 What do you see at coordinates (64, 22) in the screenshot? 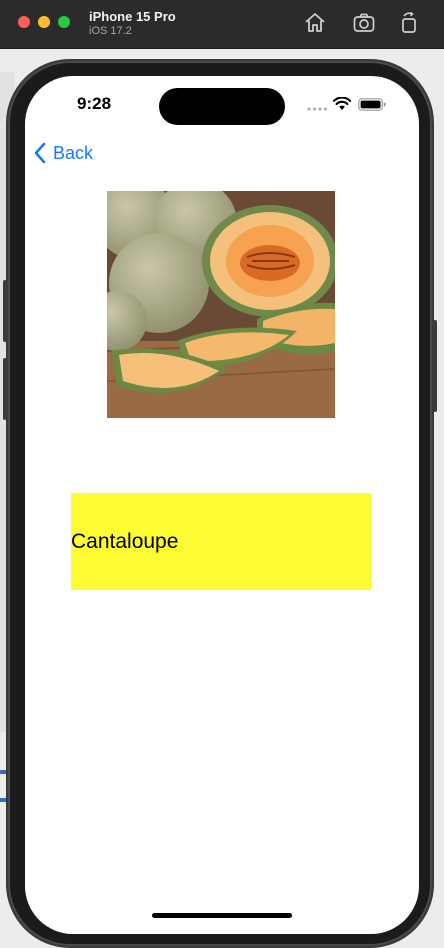
I see `zoom-window-button` at bounding box center [64, 22].